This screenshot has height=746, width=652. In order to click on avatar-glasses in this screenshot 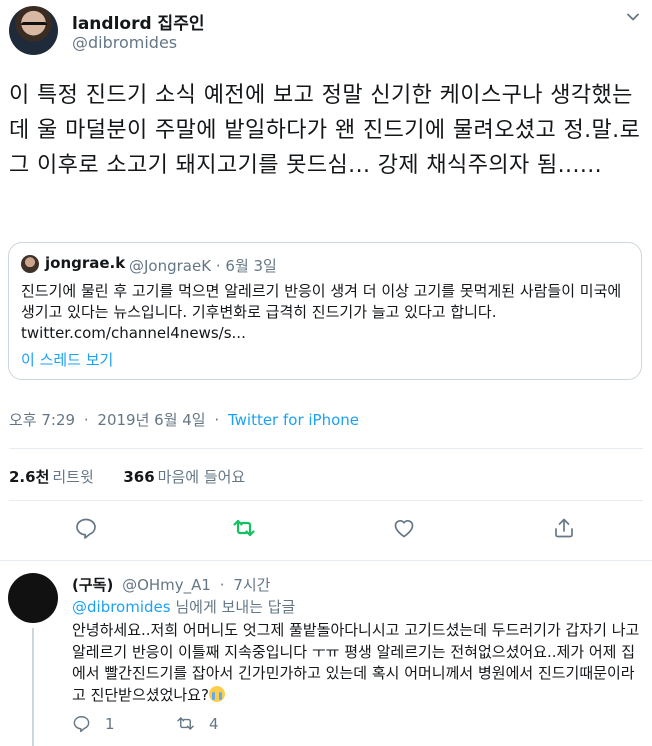, I will do `click(34, 25)`.